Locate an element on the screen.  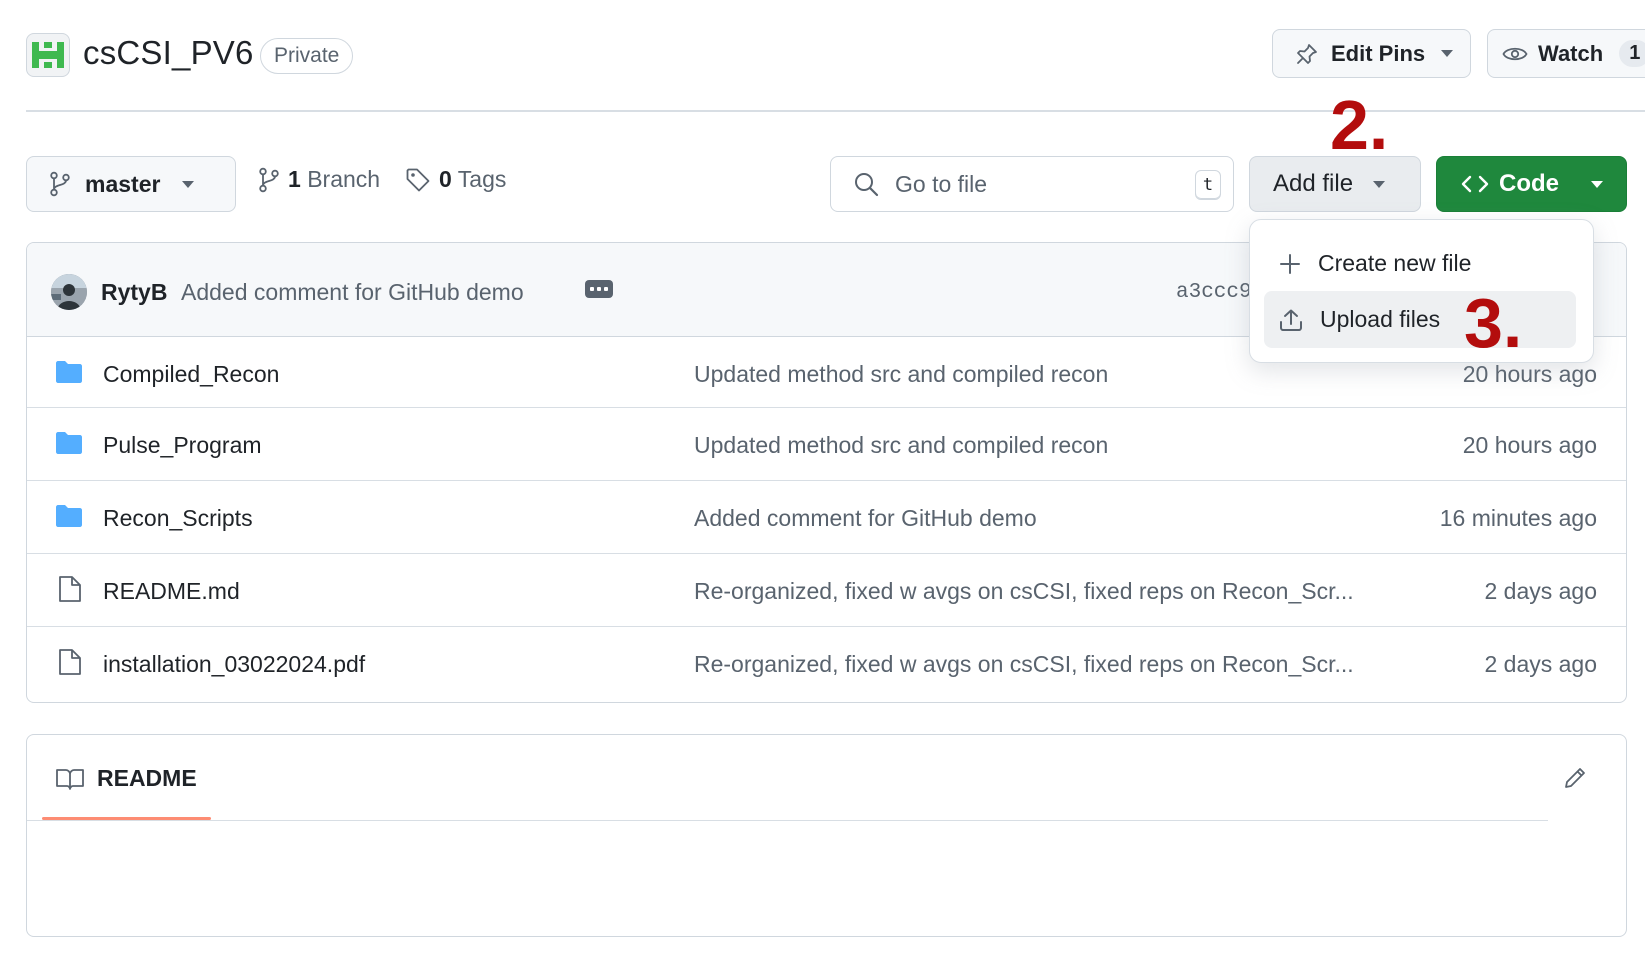
edit-pins-button: Edit Pins is located at coordinates (1371, 53).